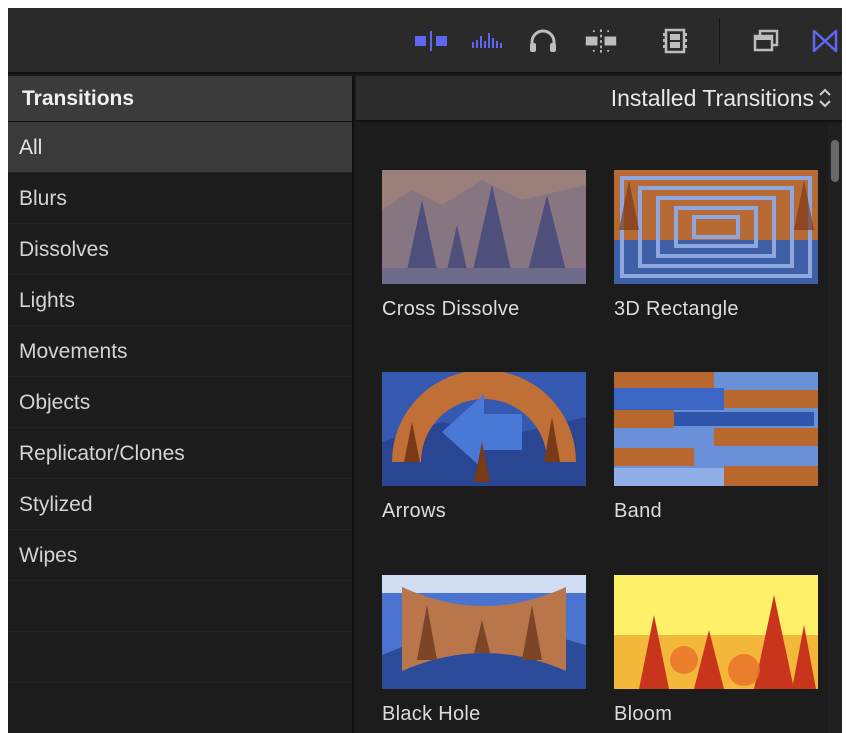  Describe the element at coordinates (180, 351) in the screenshot. I see `sidebar-item-movements: Movements` at that location.